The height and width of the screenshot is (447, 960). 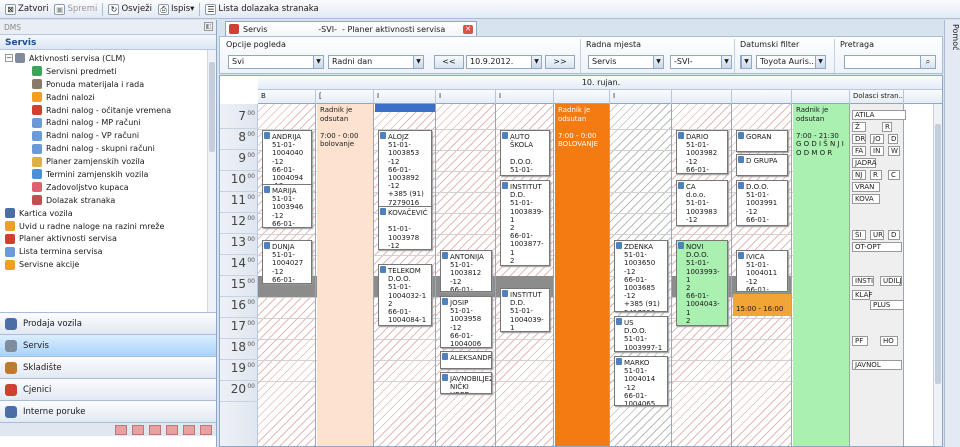 What do you see at coordinates (176, 9) in the screenshot?
I see `toolbar-button-print: ⎙ Ispis ▾` at bounding box center [176, 9].